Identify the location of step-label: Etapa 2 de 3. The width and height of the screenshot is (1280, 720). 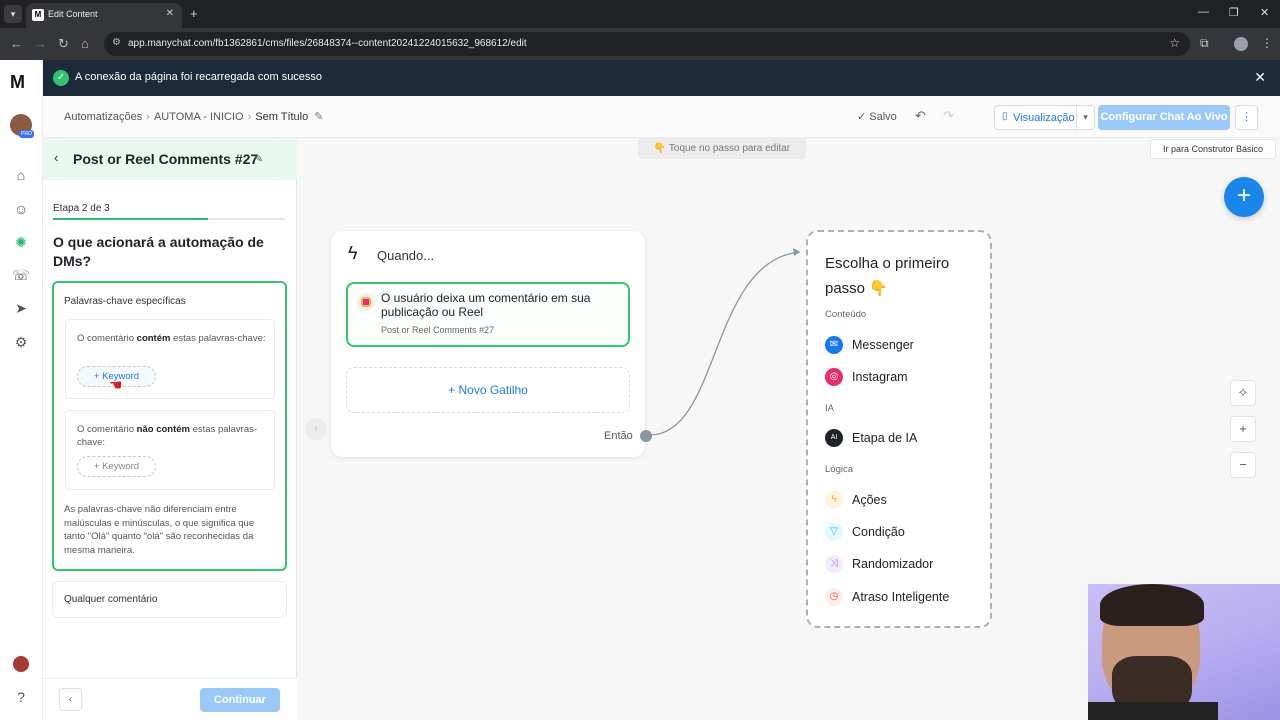
(81, 208).